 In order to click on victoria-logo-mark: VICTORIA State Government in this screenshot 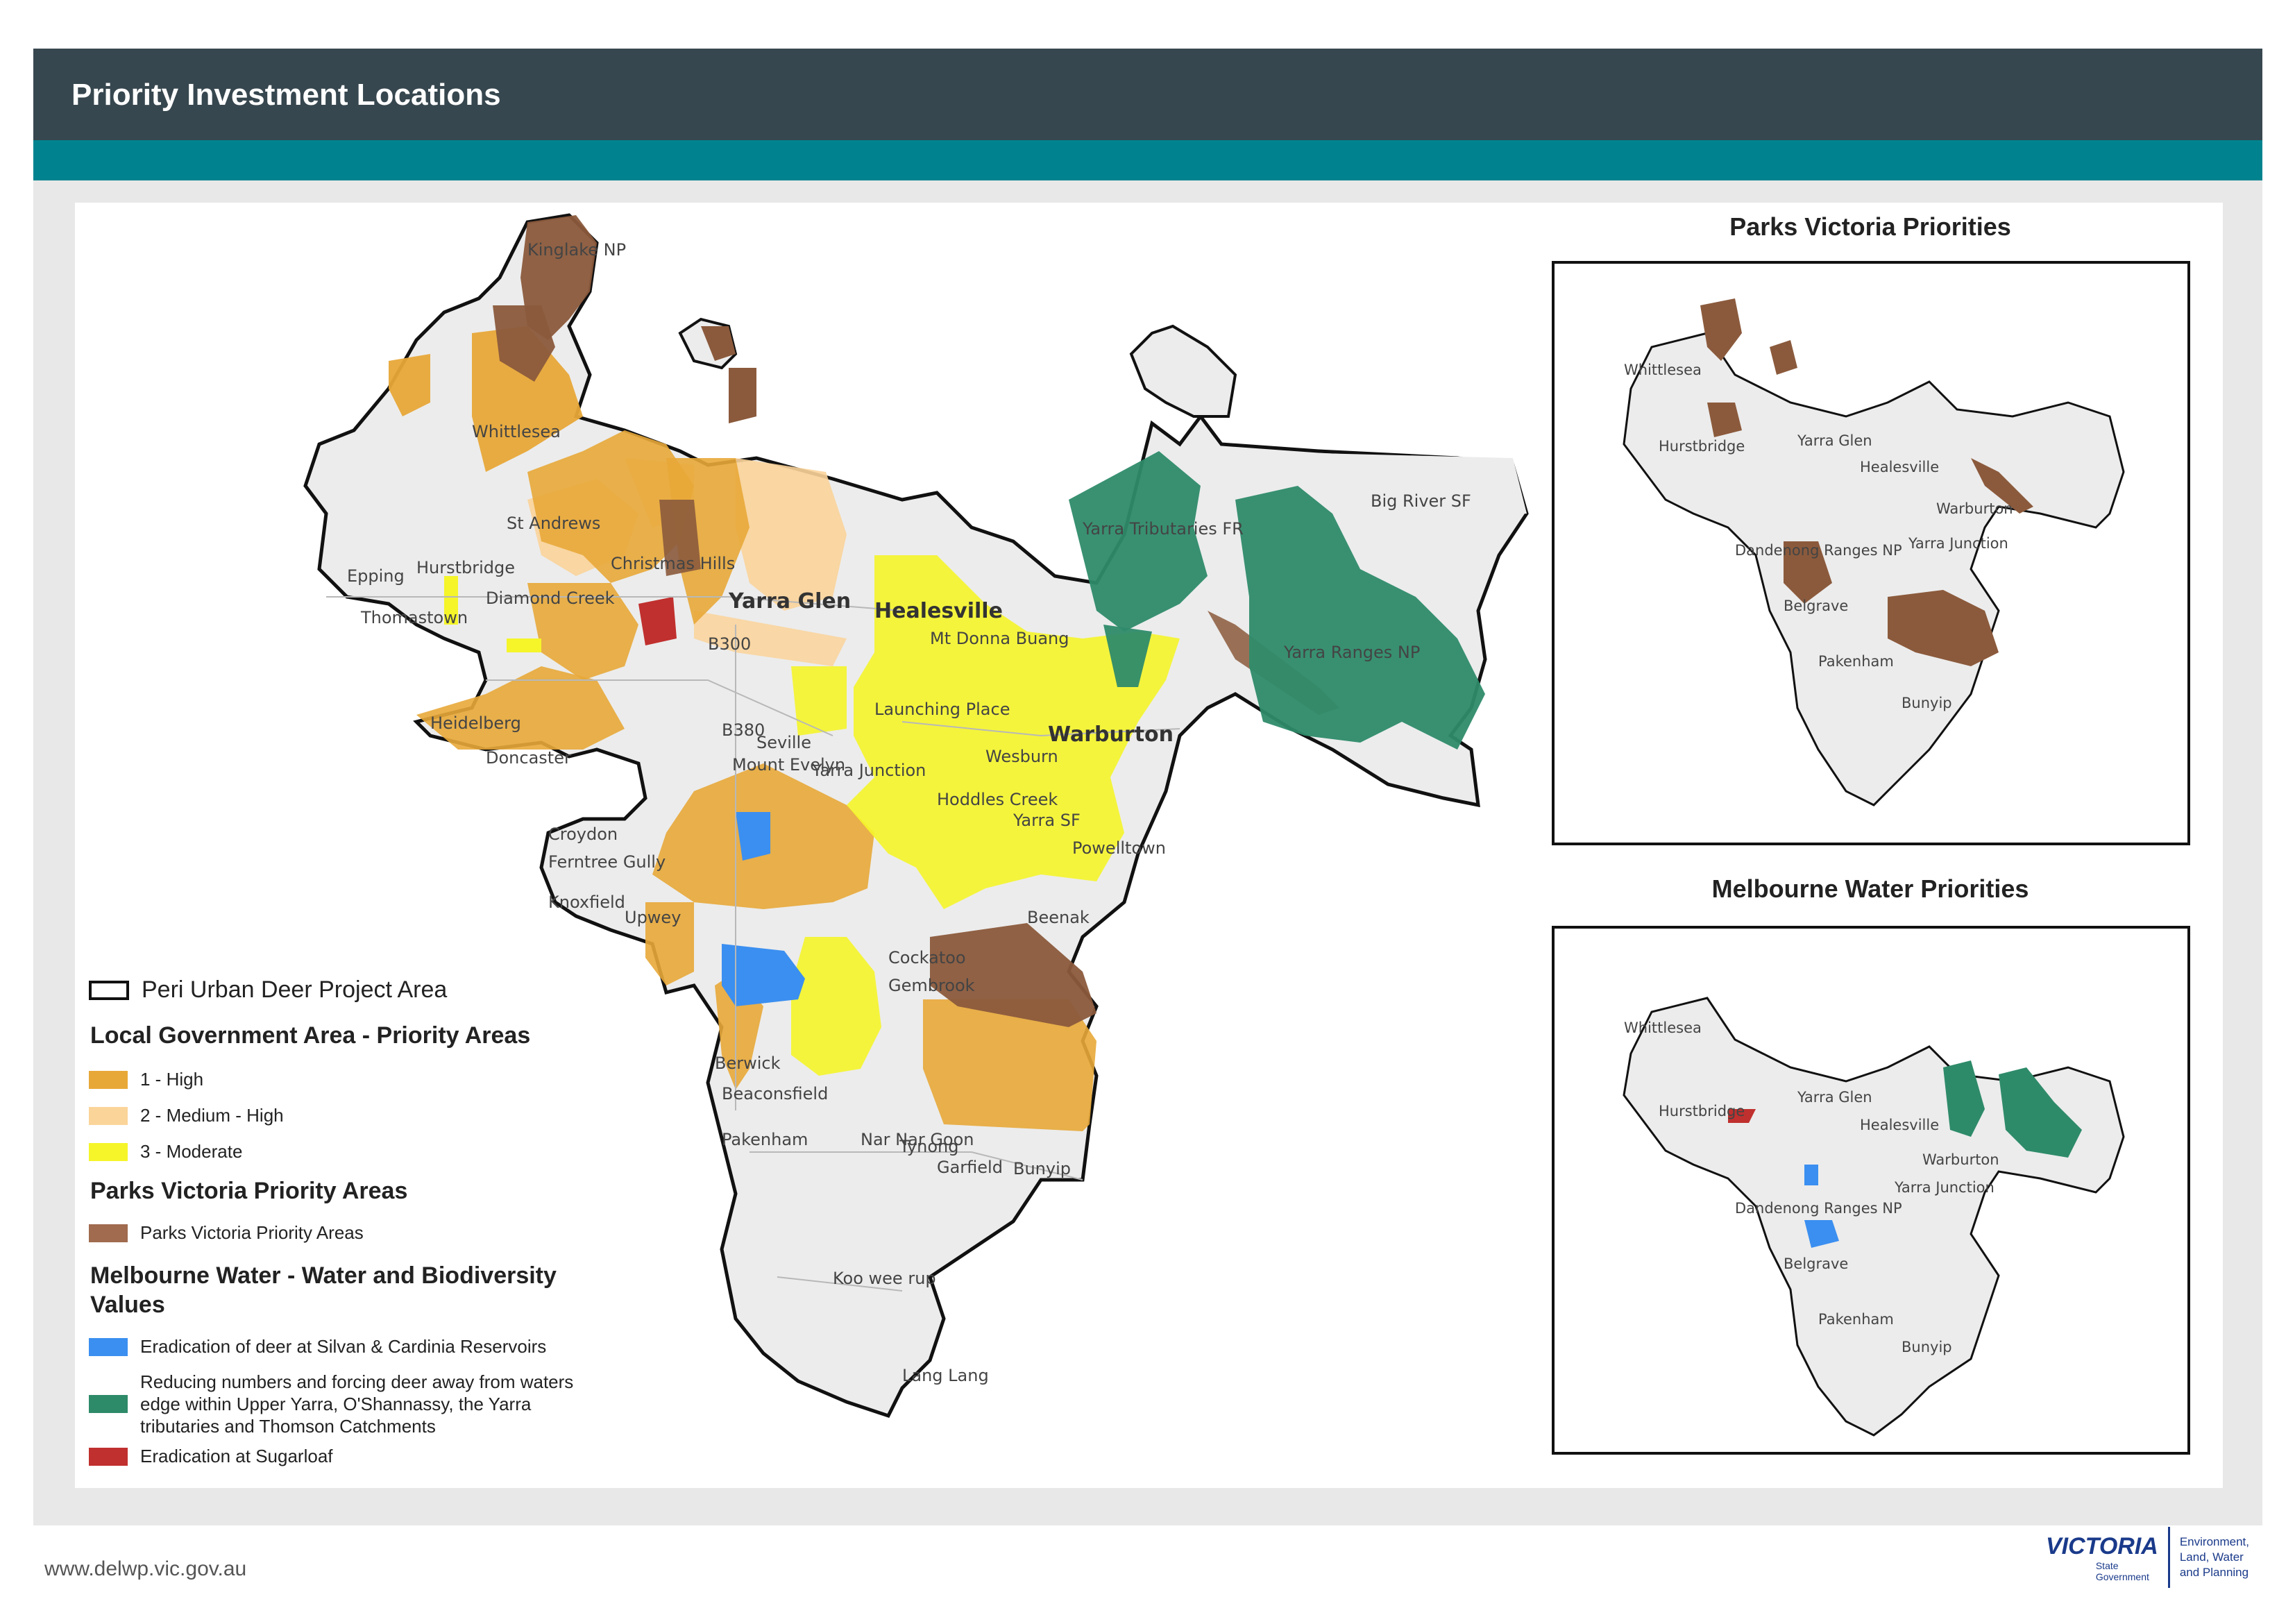, I will do `click(2102, 1557)`.